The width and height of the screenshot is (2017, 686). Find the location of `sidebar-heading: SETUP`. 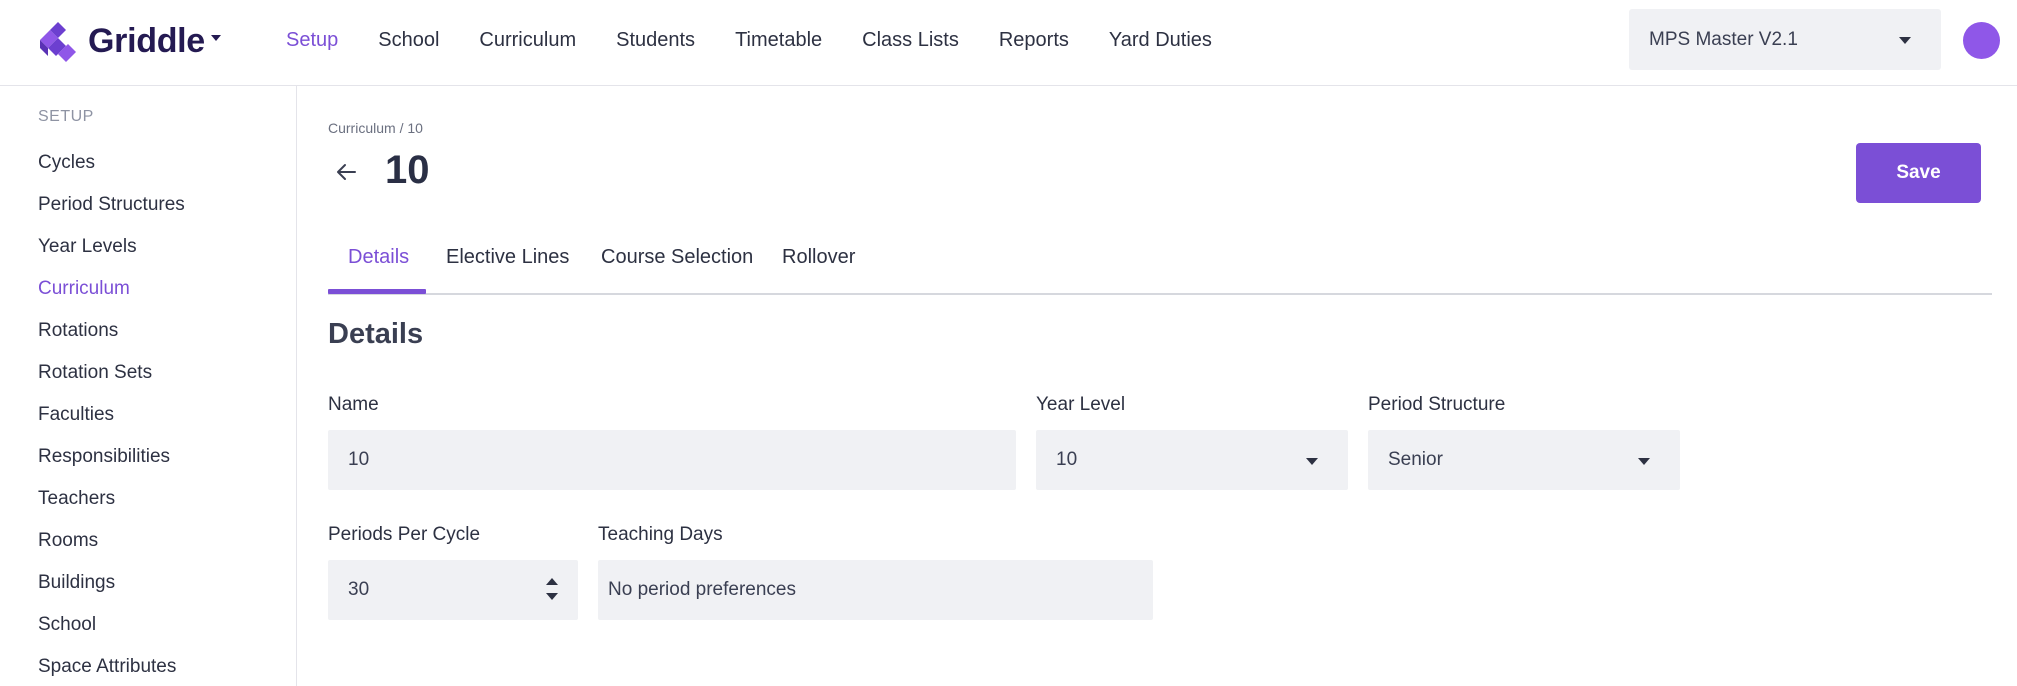

sidebar-heading: SETUP is located at coordinates (66, 116).